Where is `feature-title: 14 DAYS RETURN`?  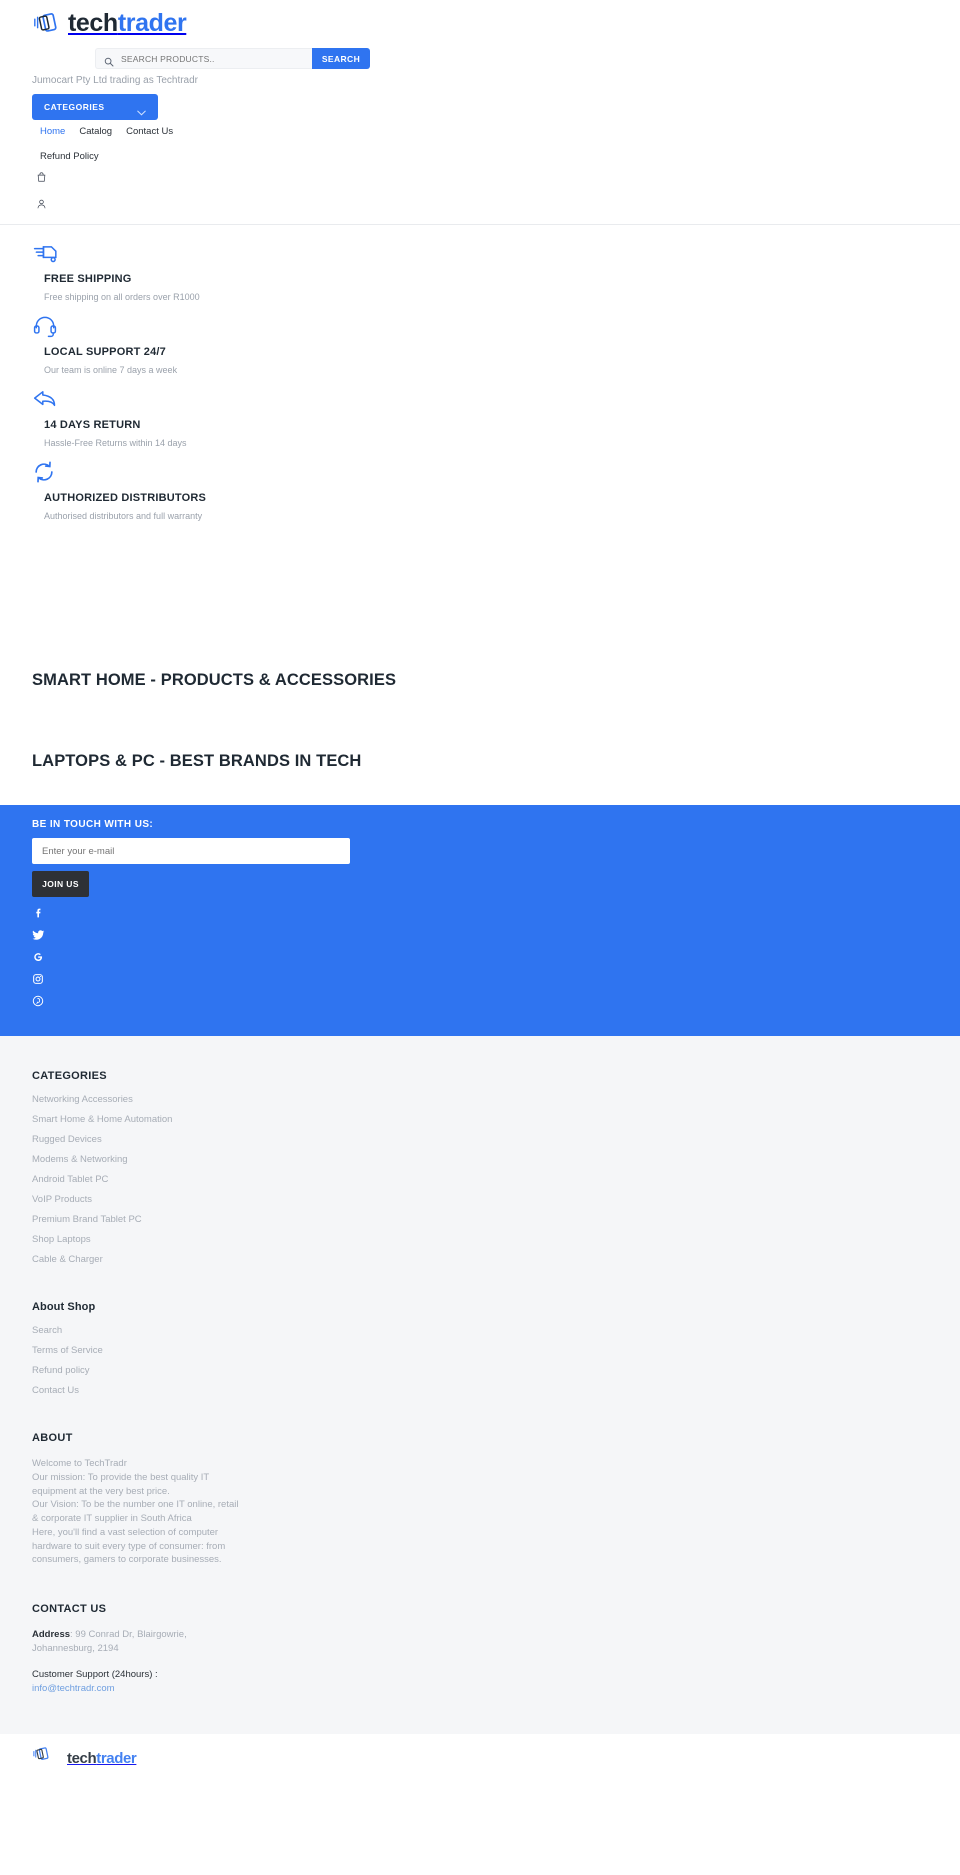
feature-title: 14 DAYS RETURN is located at coordinates (92, 425).